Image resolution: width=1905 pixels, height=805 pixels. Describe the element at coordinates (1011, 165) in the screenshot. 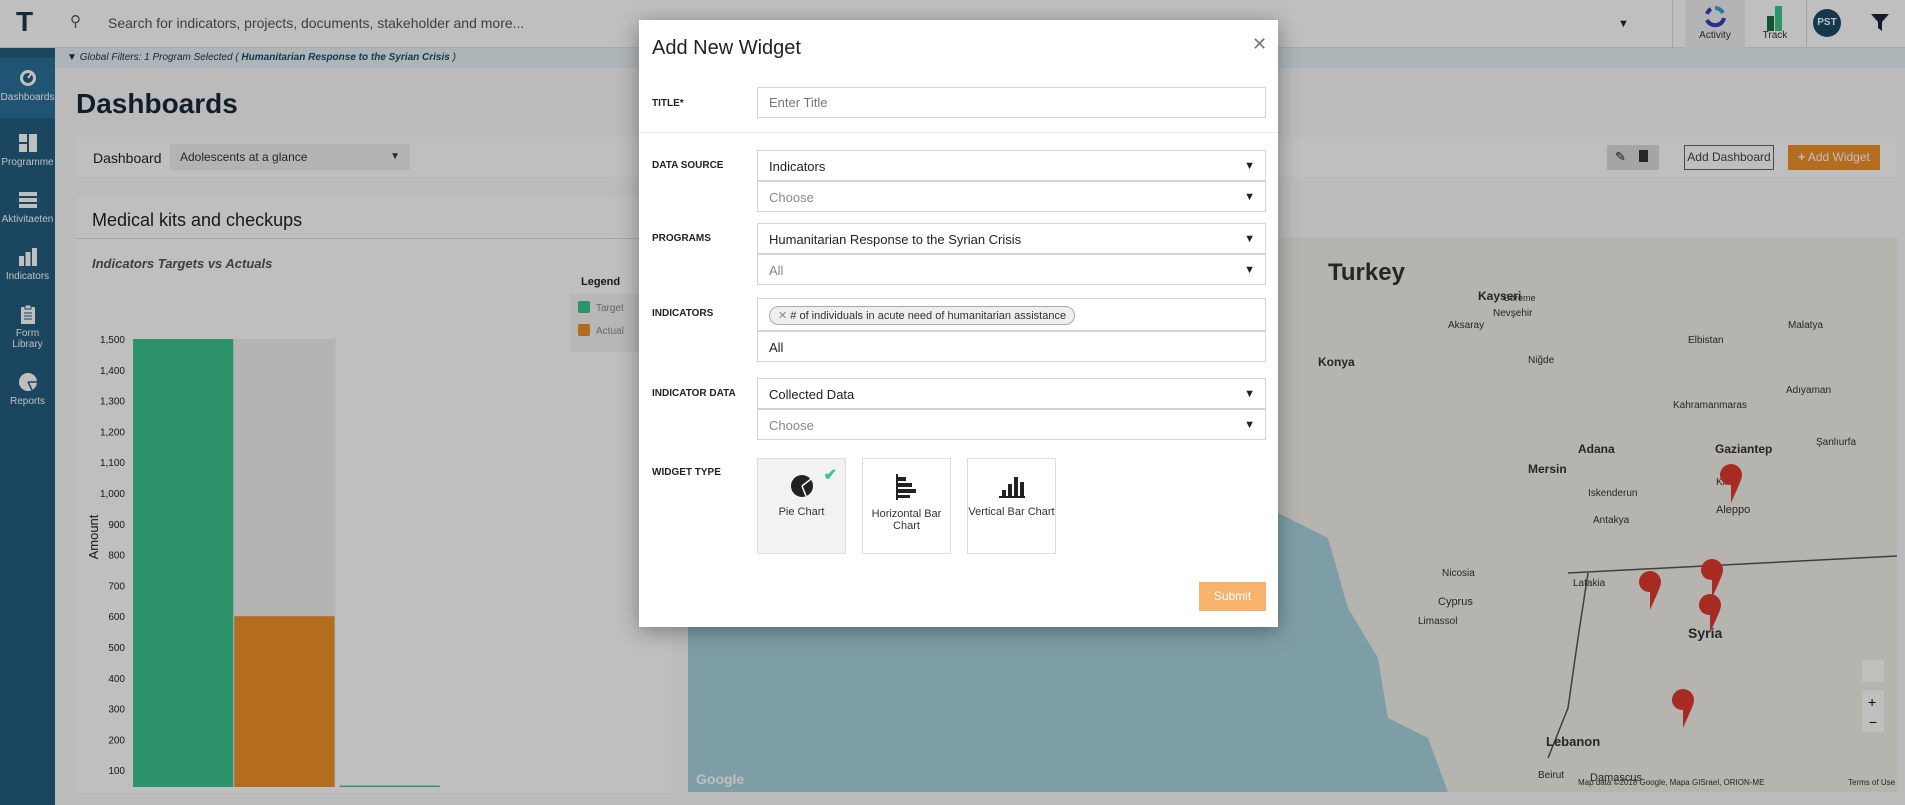

I see `data-source-select: Indicators ▼` at that location.